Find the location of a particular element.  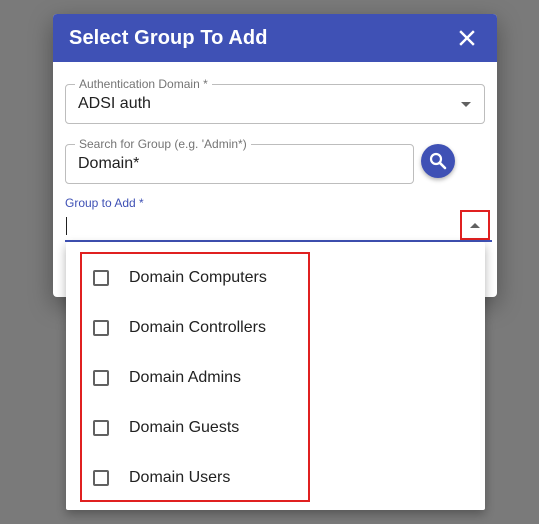

group-option-label: Domain Admins is located at coordinates (185, 377).